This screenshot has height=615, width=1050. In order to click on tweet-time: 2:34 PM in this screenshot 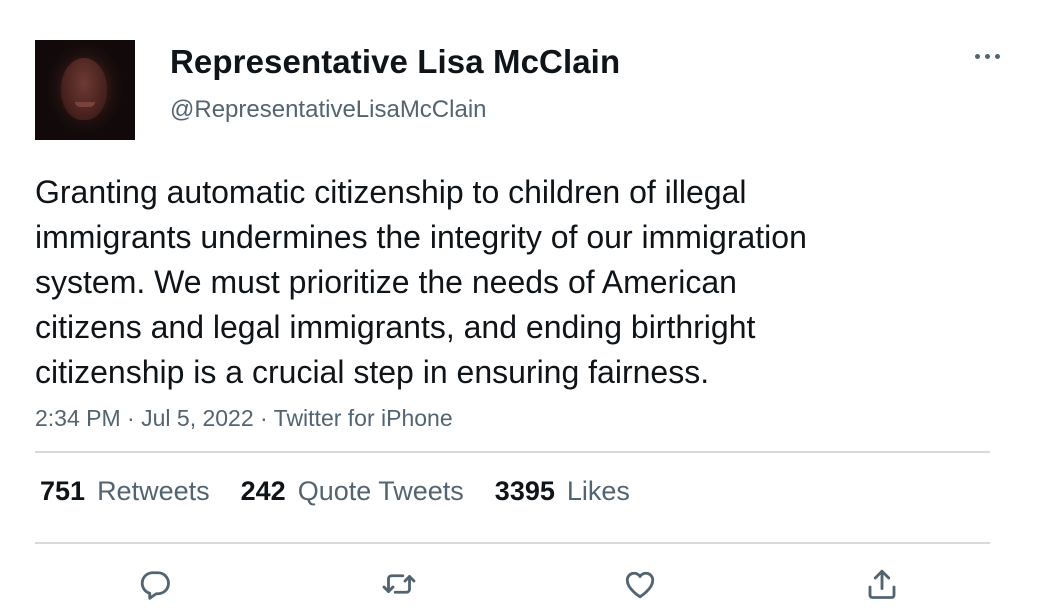, I will do `click(78, 418)`.